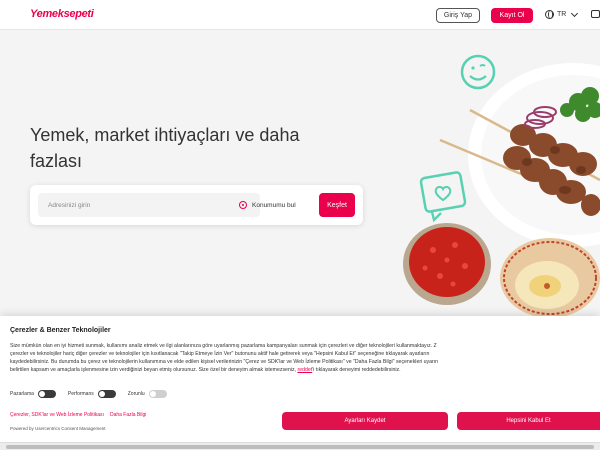 This screenshot has height=450, width=600. Describe the element at coordinates (365, 421) in the screenshot. I see `save-settings-button: Ayarları Kaydet` at that location.